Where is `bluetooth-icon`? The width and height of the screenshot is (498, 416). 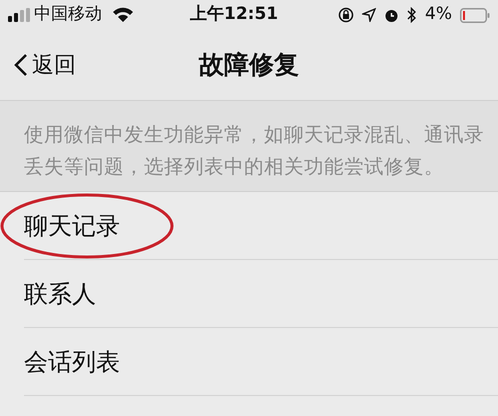 bluetooth-icon is located at coordinates (412, 15).